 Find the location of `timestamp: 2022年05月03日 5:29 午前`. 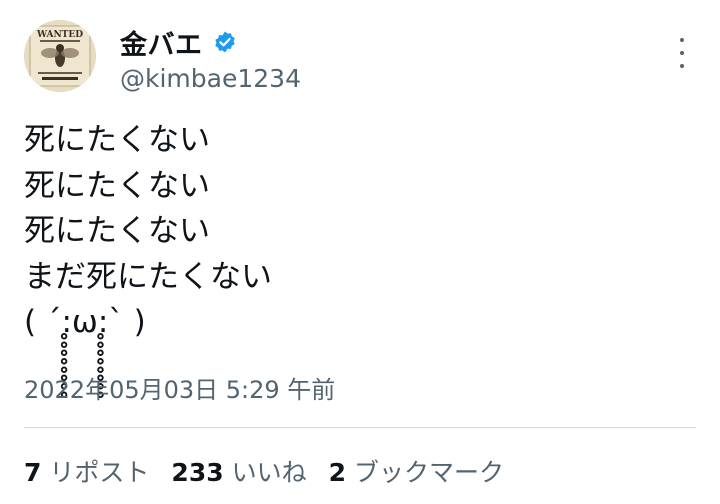

timestamp: 2022年05月03日 5:29 午前 is located at coordinates (179, 387).